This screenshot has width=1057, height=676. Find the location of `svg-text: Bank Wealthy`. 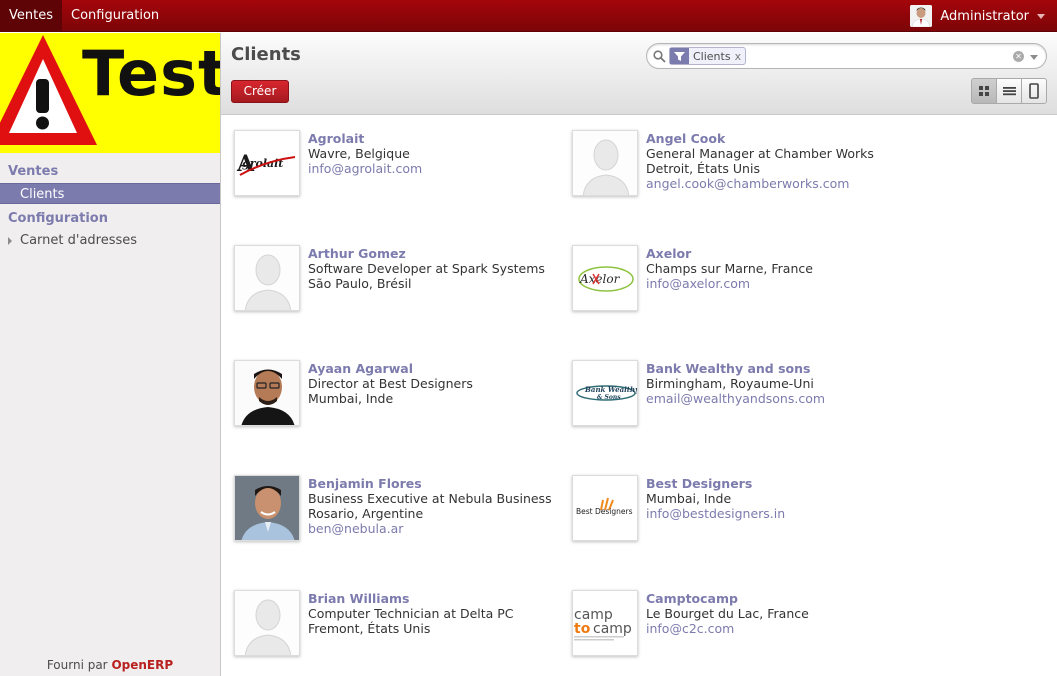

svg-text: Bank Wealthy is located at coordinates (611, 389).